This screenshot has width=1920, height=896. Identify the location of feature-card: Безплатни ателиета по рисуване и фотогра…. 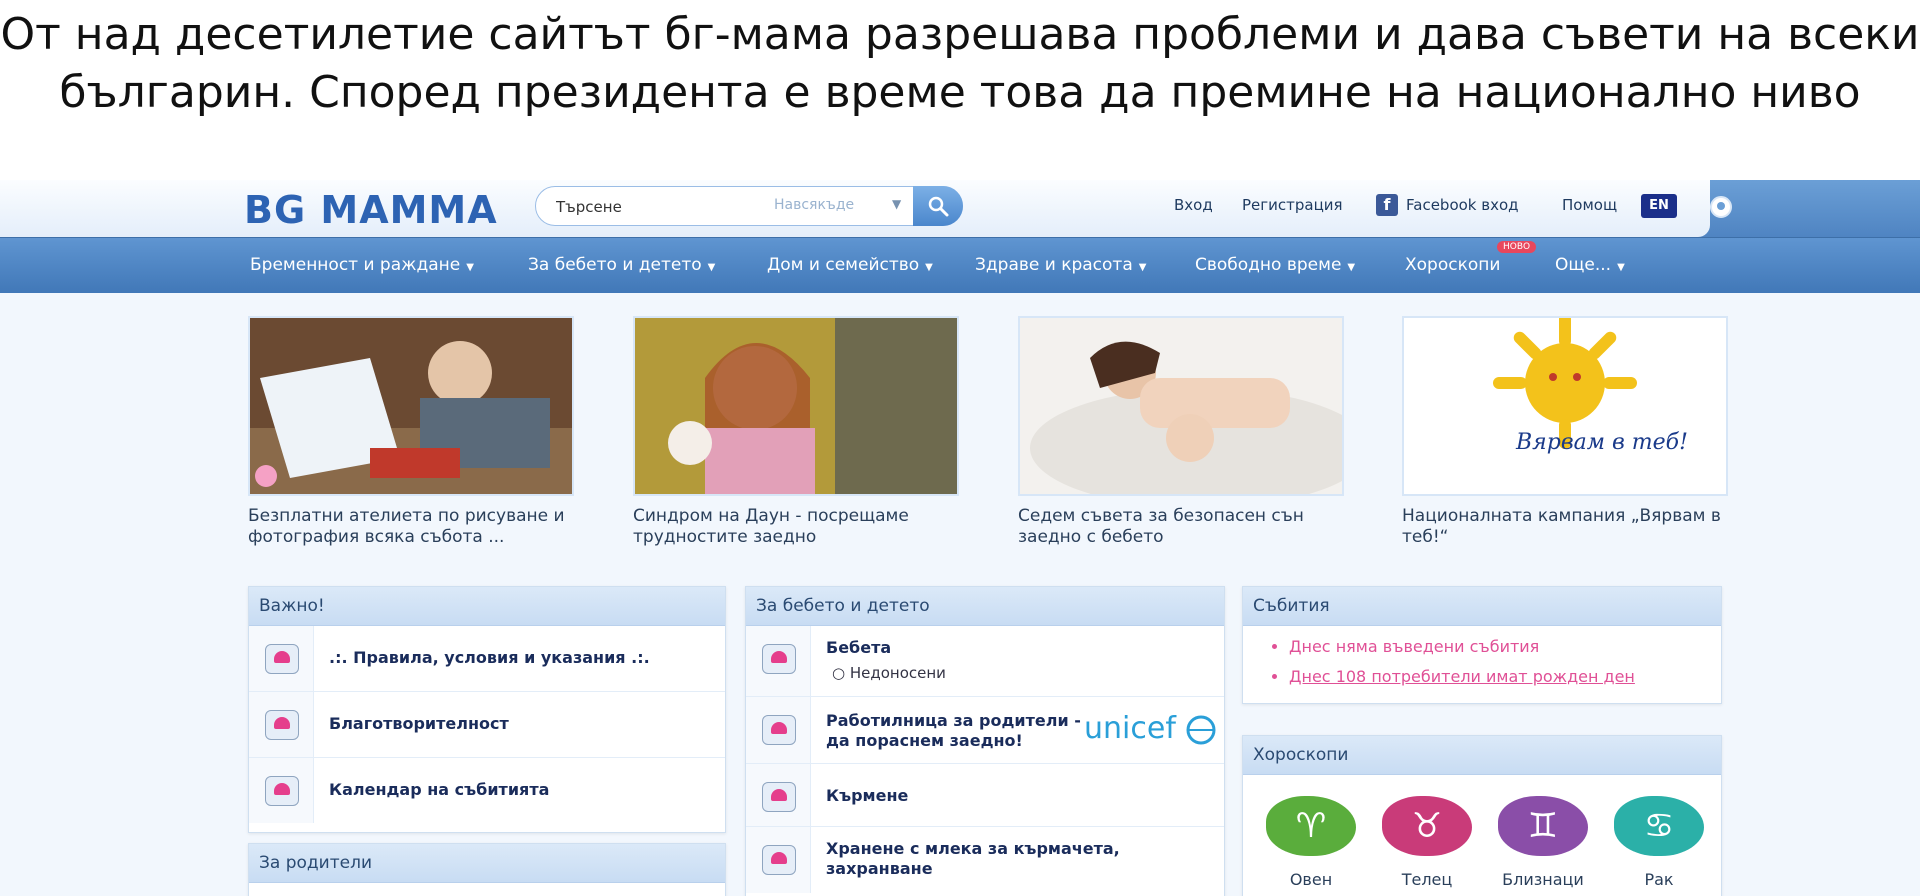
(411, 432).